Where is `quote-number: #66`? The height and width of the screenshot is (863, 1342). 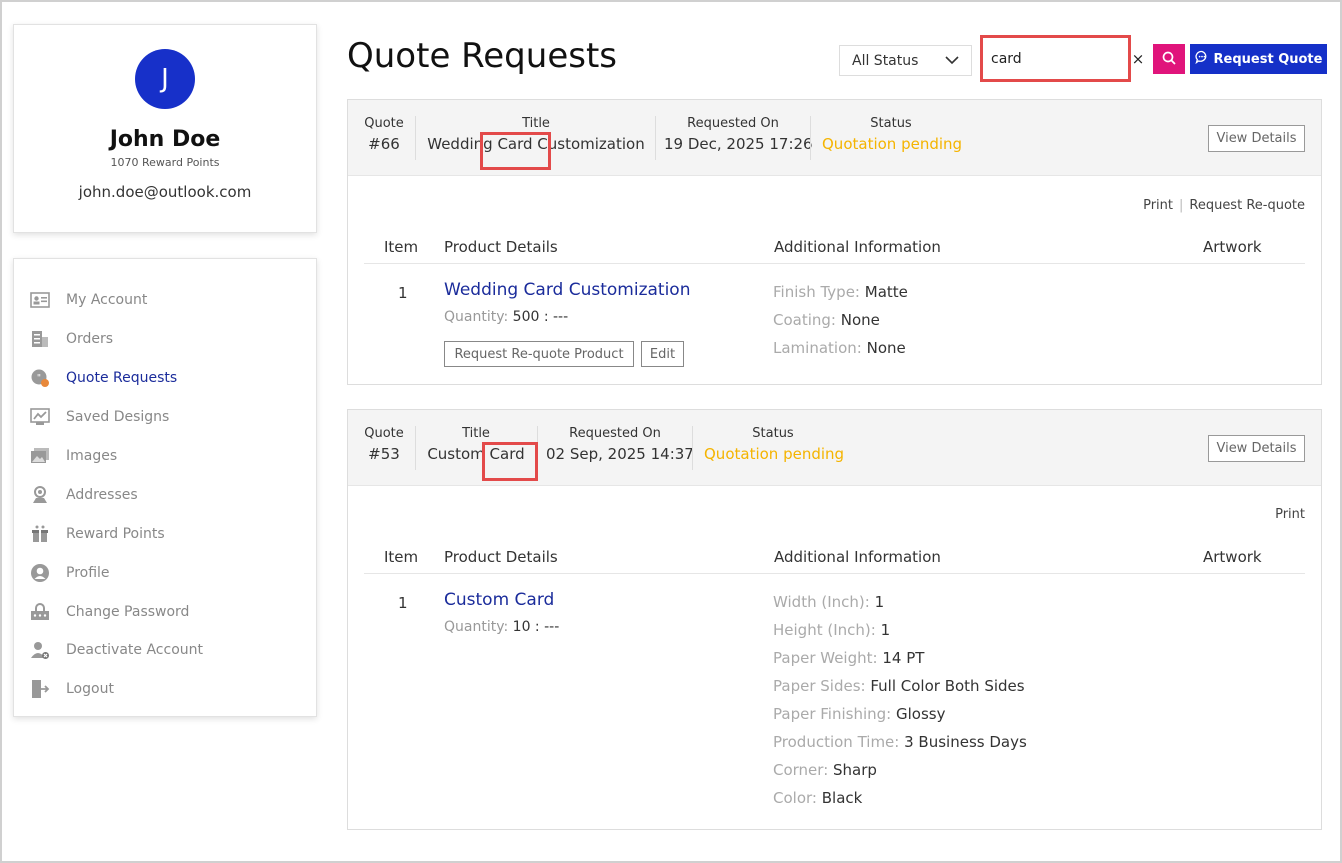 quote-number: #66 is located at coordinates (384, 144).